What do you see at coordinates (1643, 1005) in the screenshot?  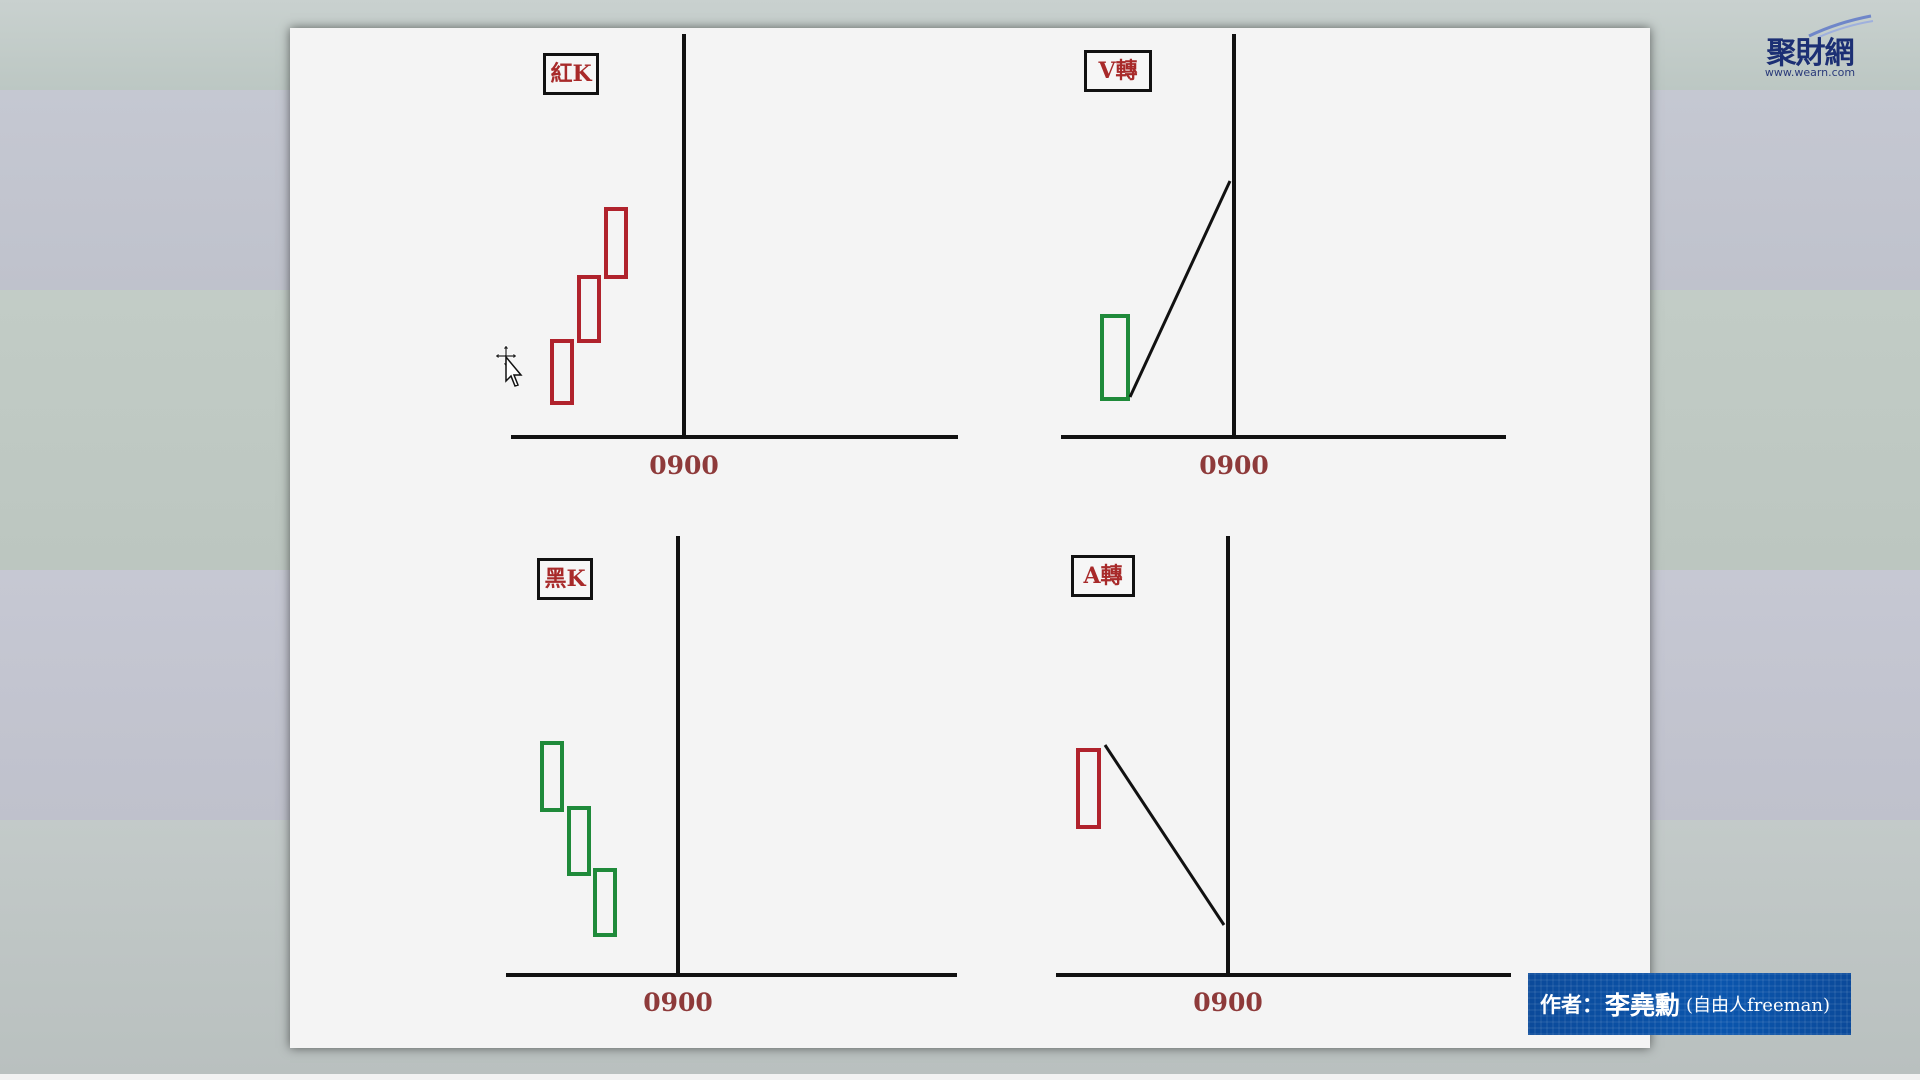 I see `author-name: 李堯勳` at bounding box center [1643, 1005].